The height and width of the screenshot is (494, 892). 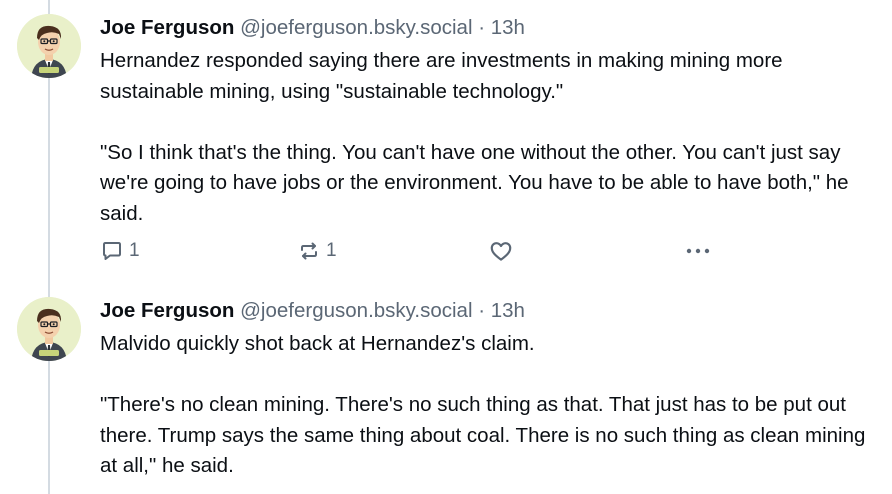 I want to click on like-button, so click(x=501, y=251).